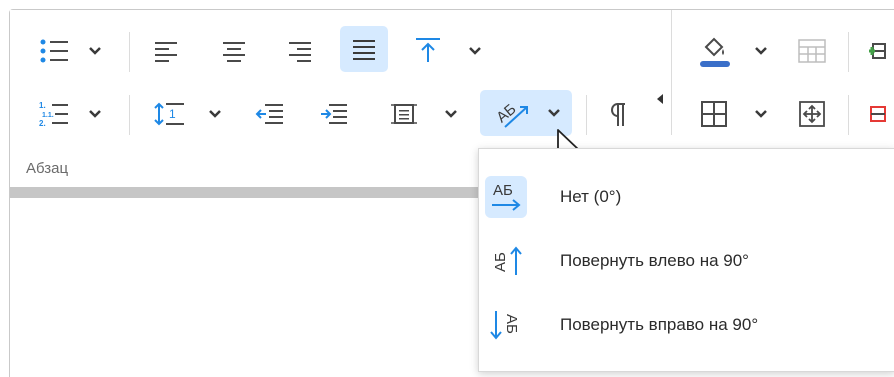 The width and height of the screenshot is (894, 377). I want to click on bulleted-list-dropdown, so click(95, 51).